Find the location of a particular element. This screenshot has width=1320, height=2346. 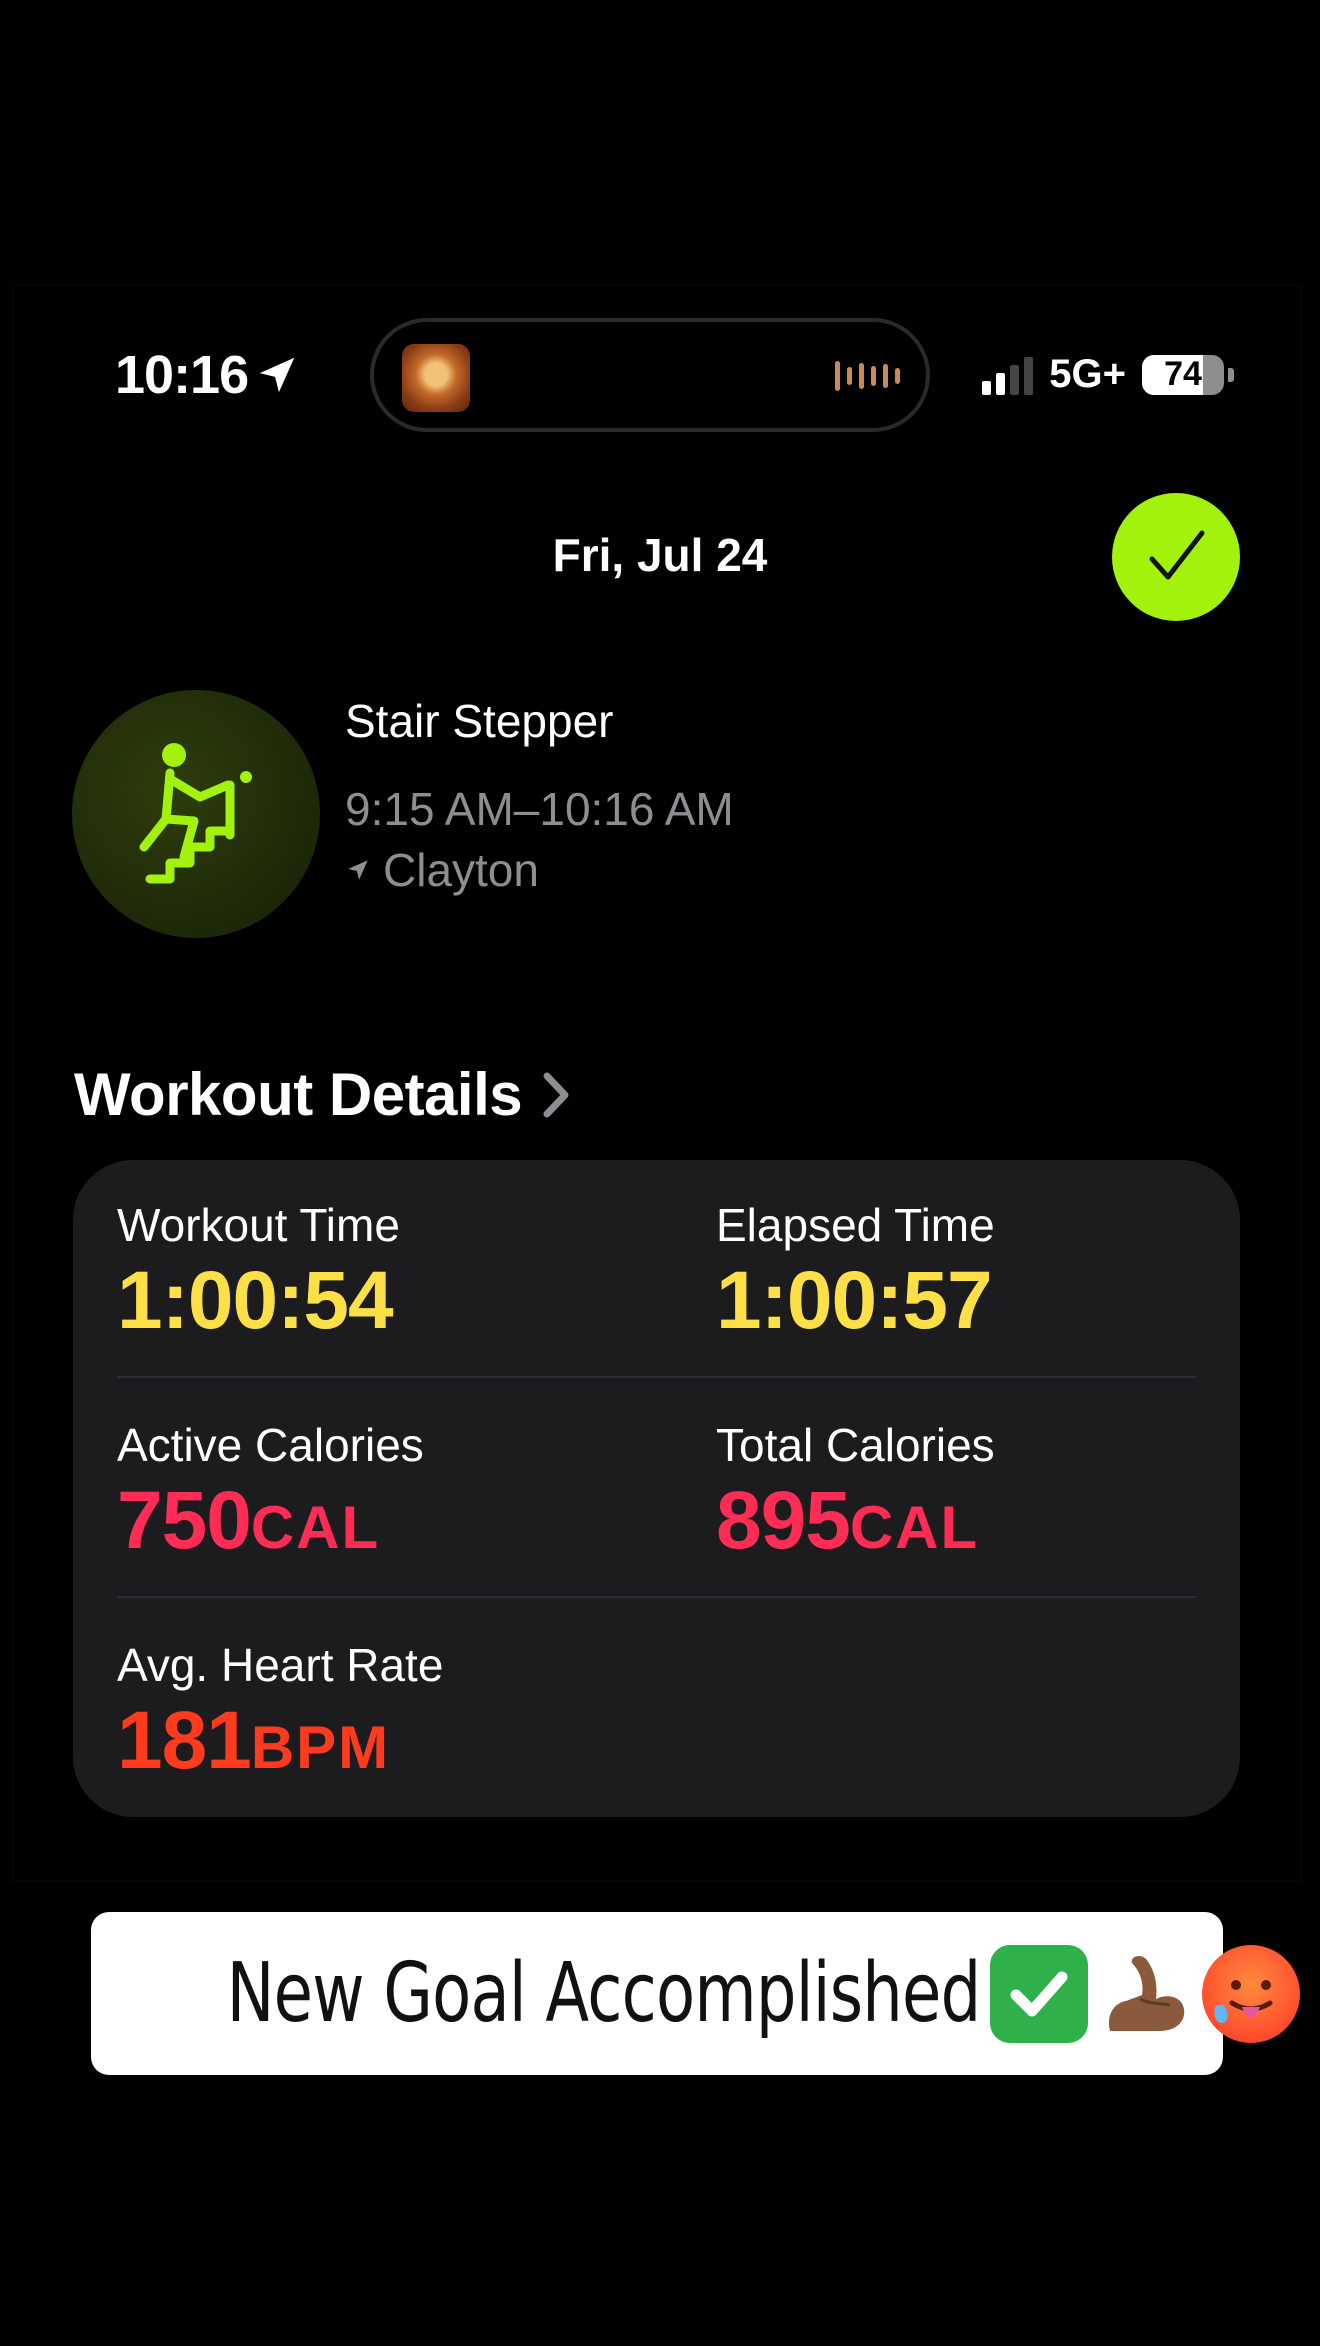

status-time: 10:16 is located at coordinates (207, 375).